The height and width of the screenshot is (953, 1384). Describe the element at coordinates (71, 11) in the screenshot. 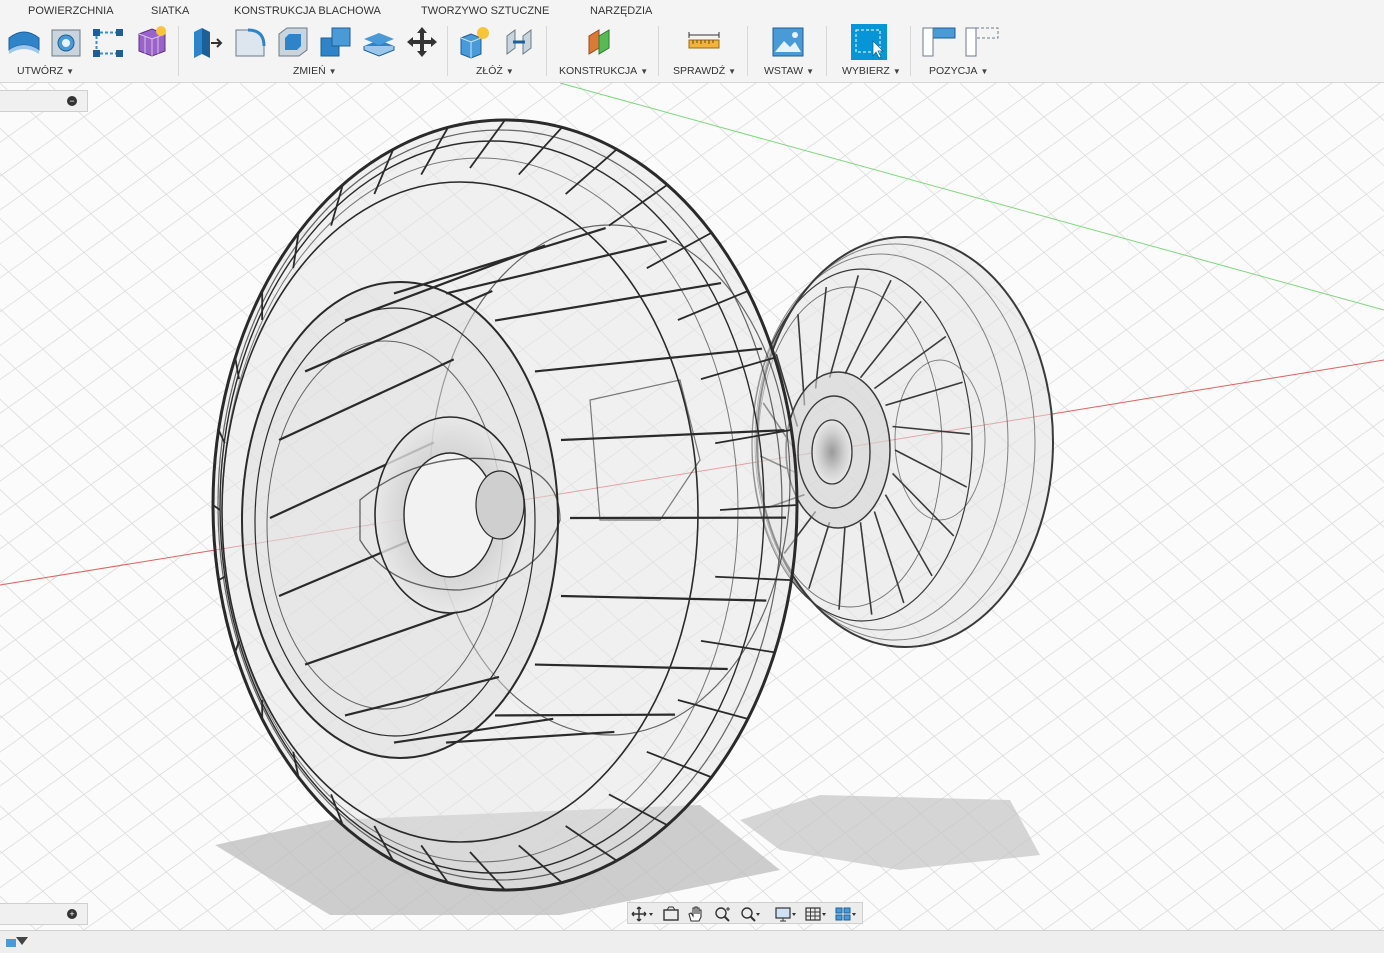

I see `tab-surface: POWIERZCHNIA` at that location.